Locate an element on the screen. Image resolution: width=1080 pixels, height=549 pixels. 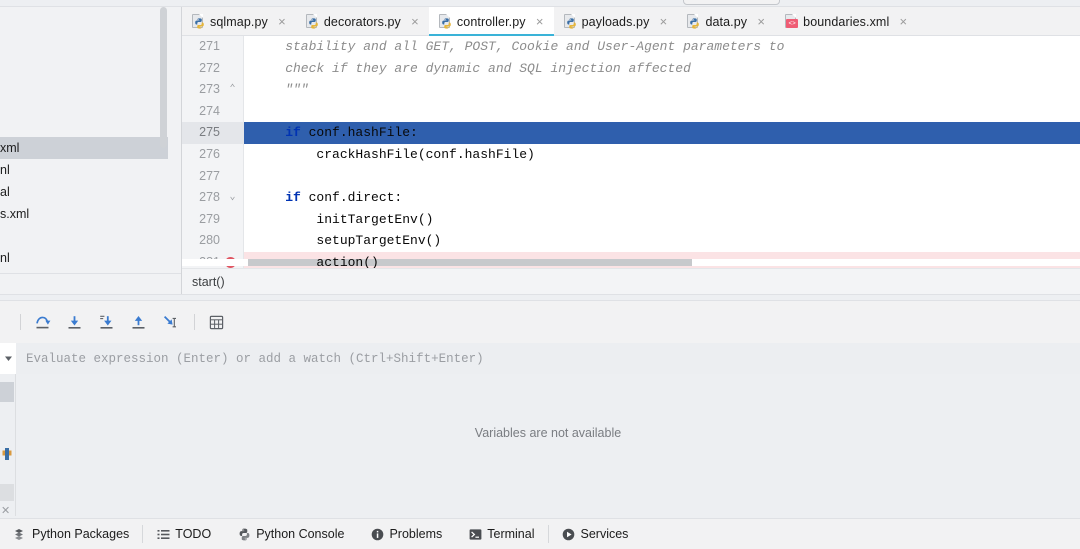
clipped-frames-strip: ✕ is located at coordinates (8, 445).